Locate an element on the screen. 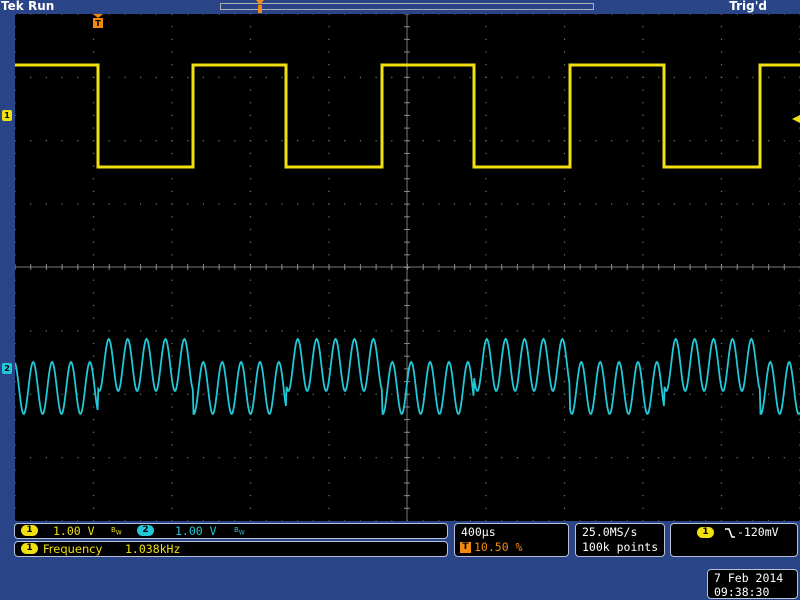  record-length: 100k points is located at coordinates (620, 547).